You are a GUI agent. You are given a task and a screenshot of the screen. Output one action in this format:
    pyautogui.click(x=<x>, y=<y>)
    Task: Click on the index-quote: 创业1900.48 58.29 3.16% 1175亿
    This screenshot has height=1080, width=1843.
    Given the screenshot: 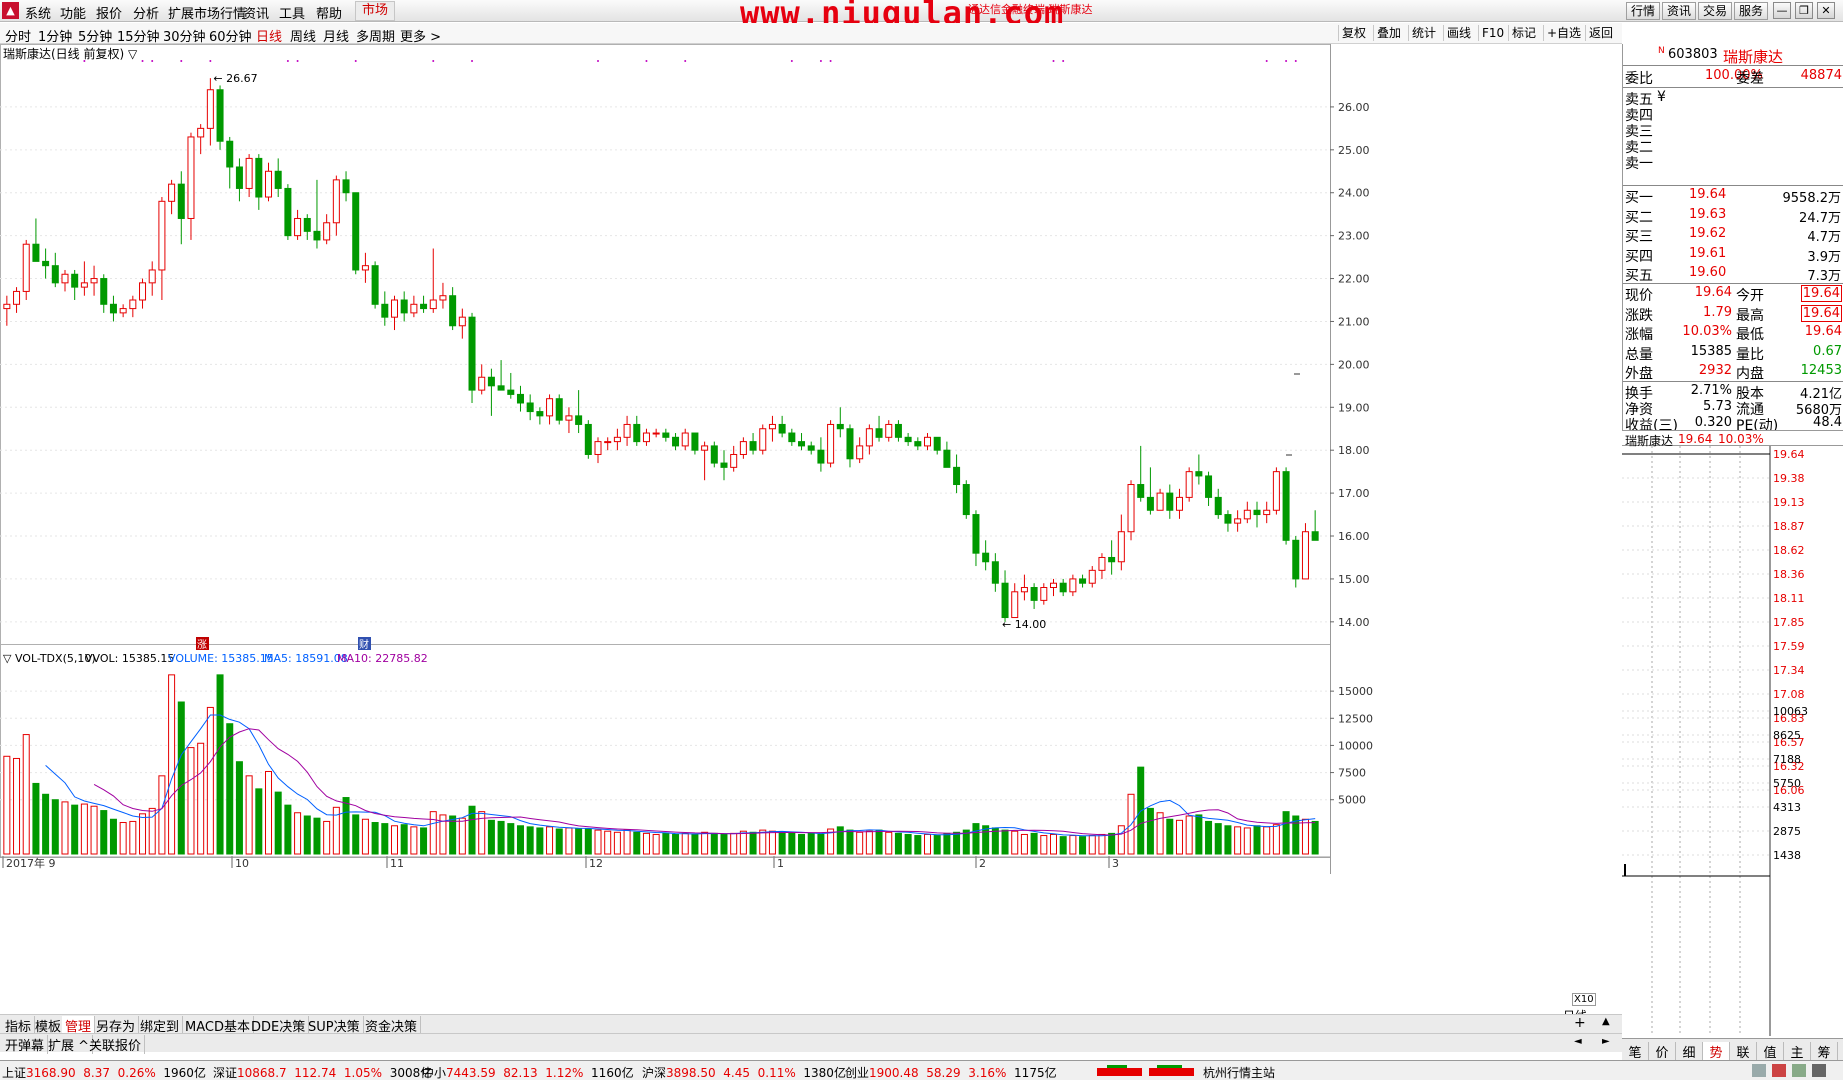 What is the action you would take?
    pyautogui.click(x=951, y=1072)
    